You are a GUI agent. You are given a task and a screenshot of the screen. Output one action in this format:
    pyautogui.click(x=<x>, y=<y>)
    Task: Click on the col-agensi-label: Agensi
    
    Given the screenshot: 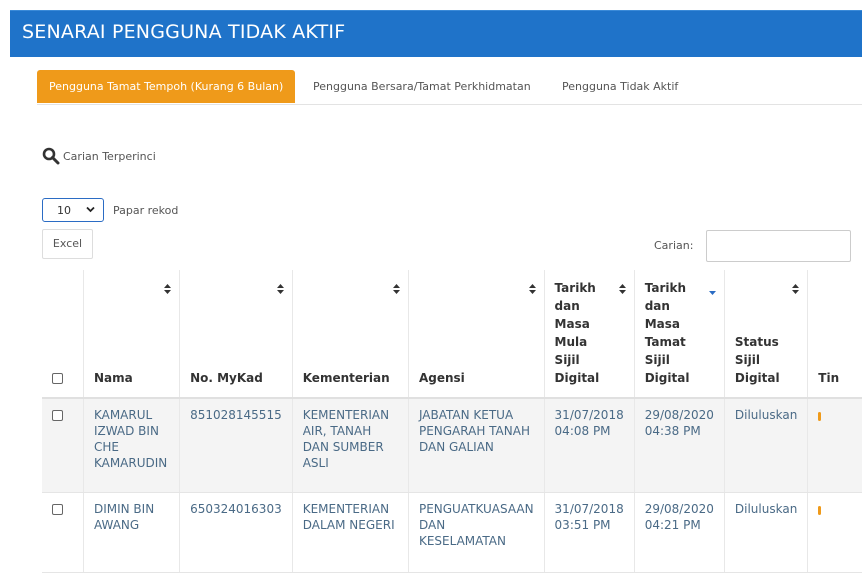 What is the action you would take?
    pyautogui.click(x=441, y=378)
    